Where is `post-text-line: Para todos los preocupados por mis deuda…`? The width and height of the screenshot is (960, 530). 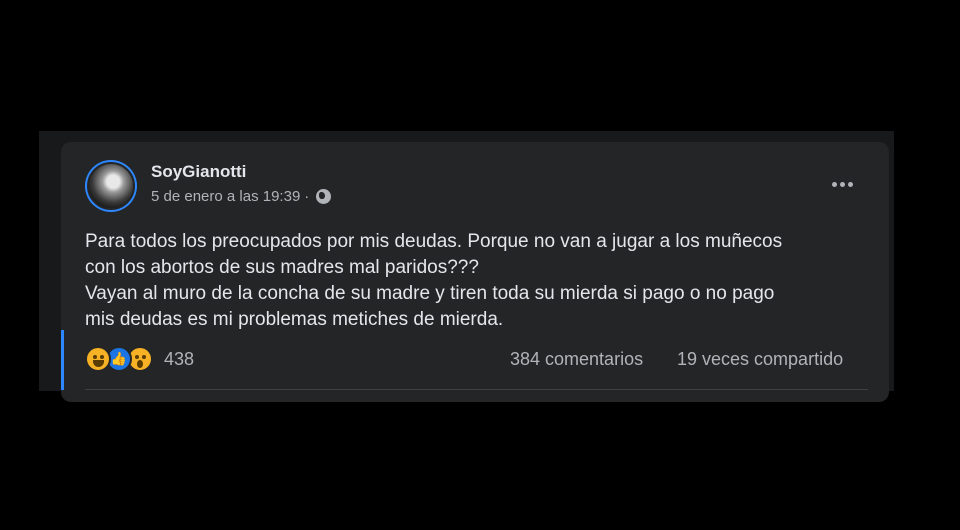 post-text-line: Para todos los preocupados por mis deuda… is located at coordinates (434, 241).